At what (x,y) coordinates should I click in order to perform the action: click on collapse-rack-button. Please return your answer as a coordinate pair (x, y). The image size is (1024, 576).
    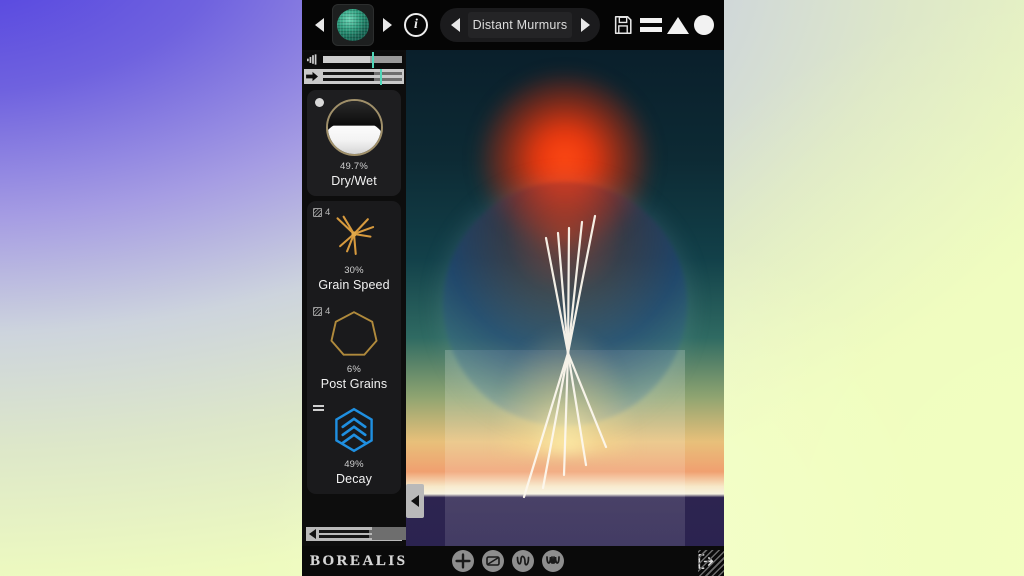
    Looking at the image, I should click on (415, 501).